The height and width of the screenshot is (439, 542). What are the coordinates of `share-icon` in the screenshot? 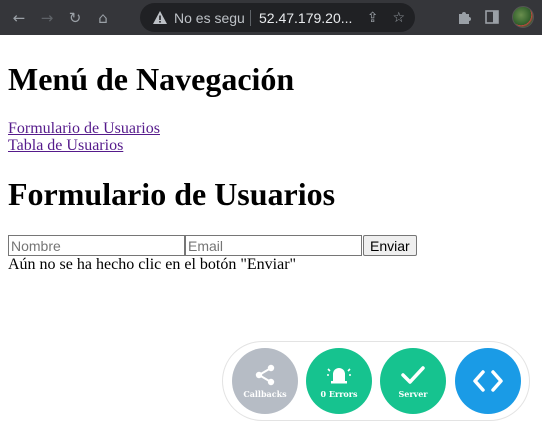 It's located at (265, 375).